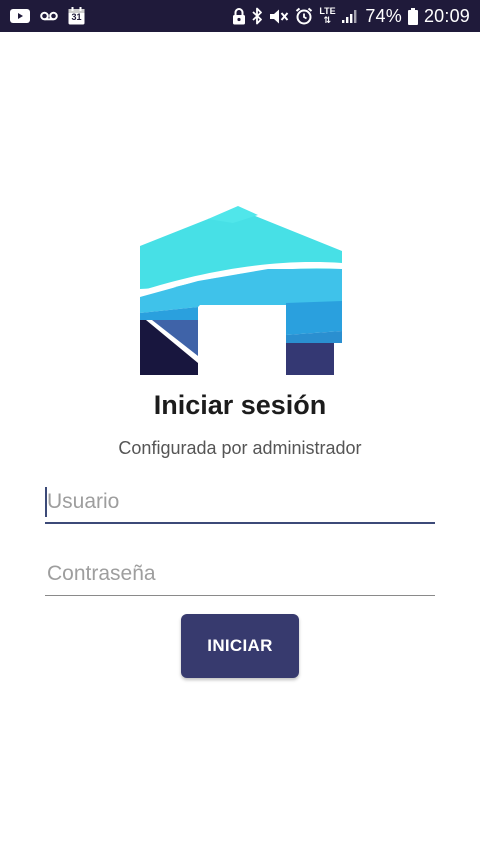 Image resolution: width=480 pixels, height=853 pixels. I want to click on login-button: INICIAR, so click(240, 646).